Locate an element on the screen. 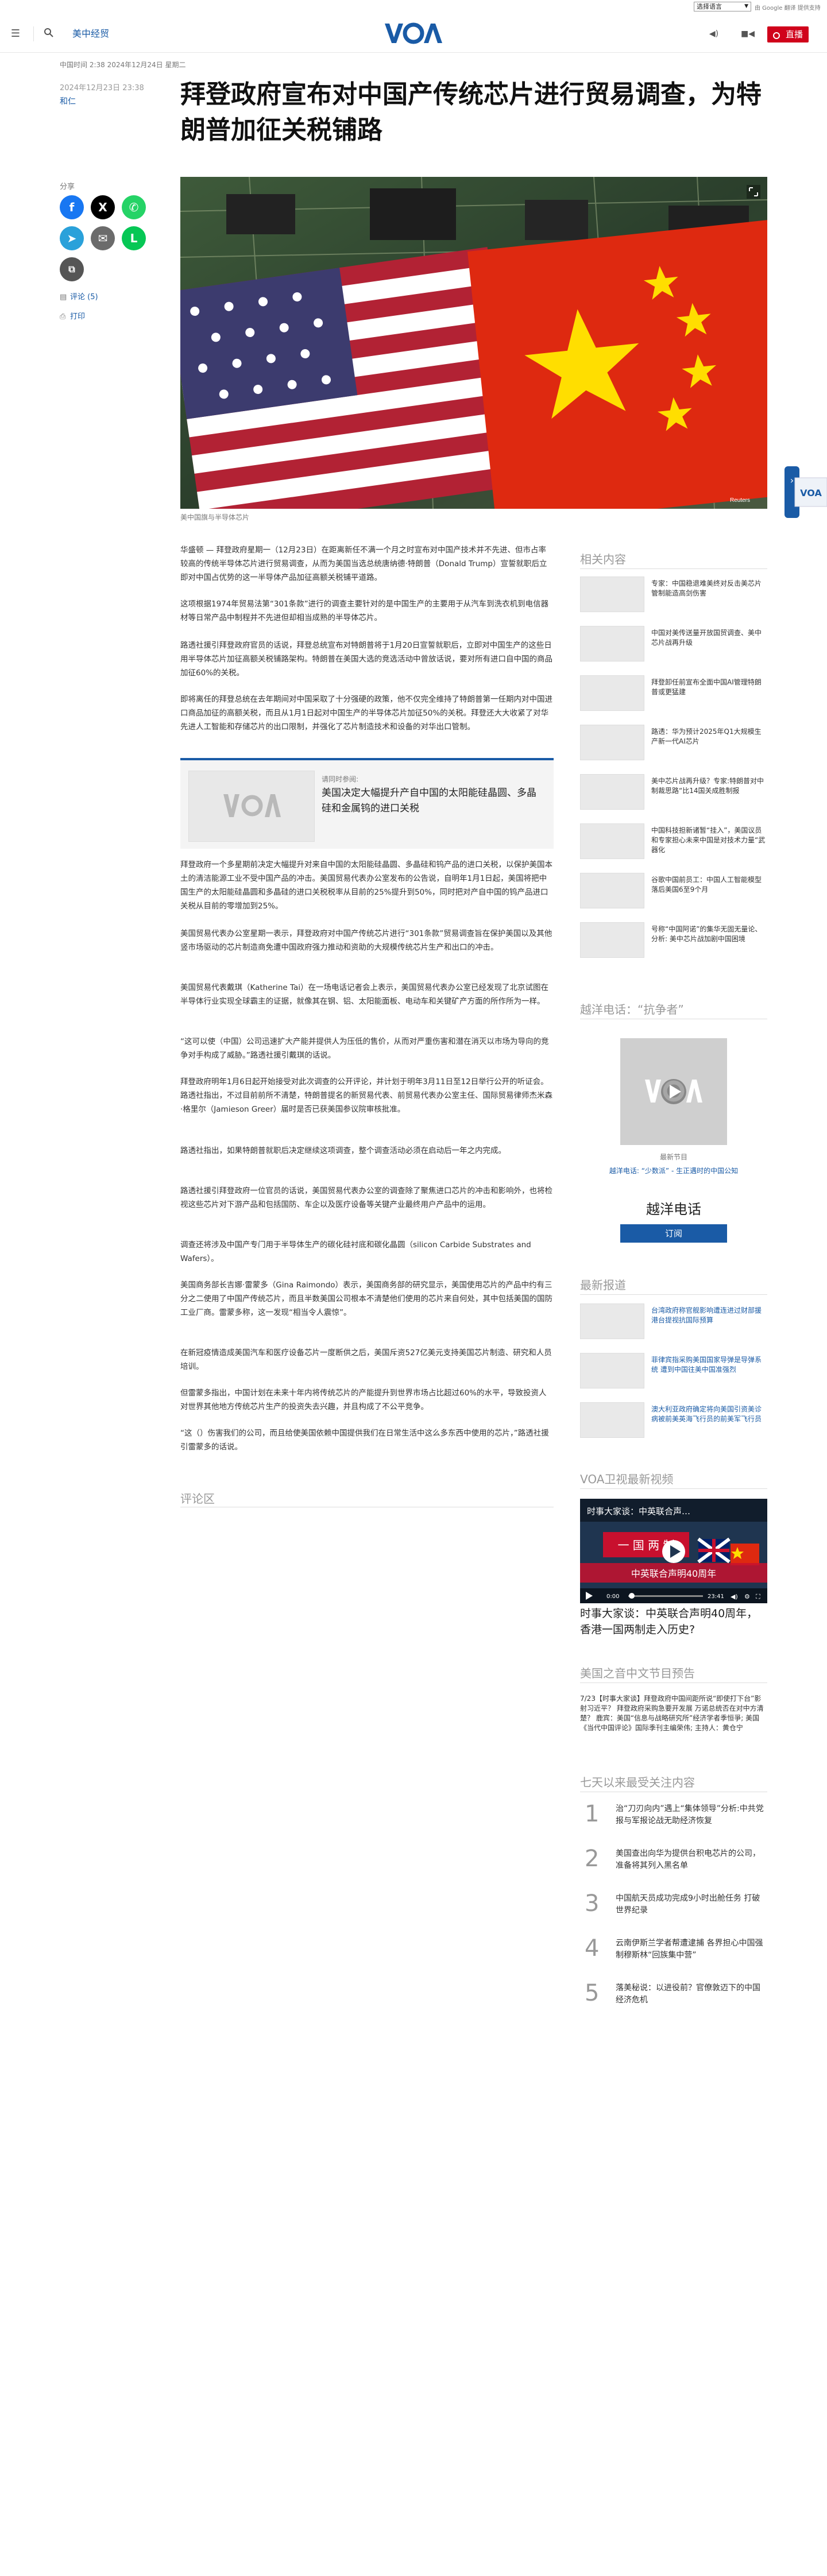 Image resolution: width=827 pixels, height=2576 pixels. section-link: 美中经贸 is located at coordinates (90, 34).